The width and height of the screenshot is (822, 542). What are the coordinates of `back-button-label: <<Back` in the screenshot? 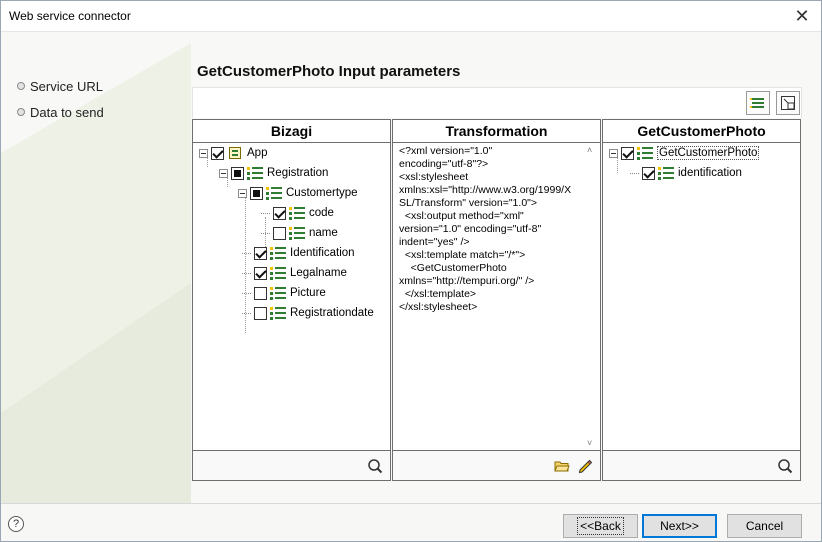 It's located at (600, 526).